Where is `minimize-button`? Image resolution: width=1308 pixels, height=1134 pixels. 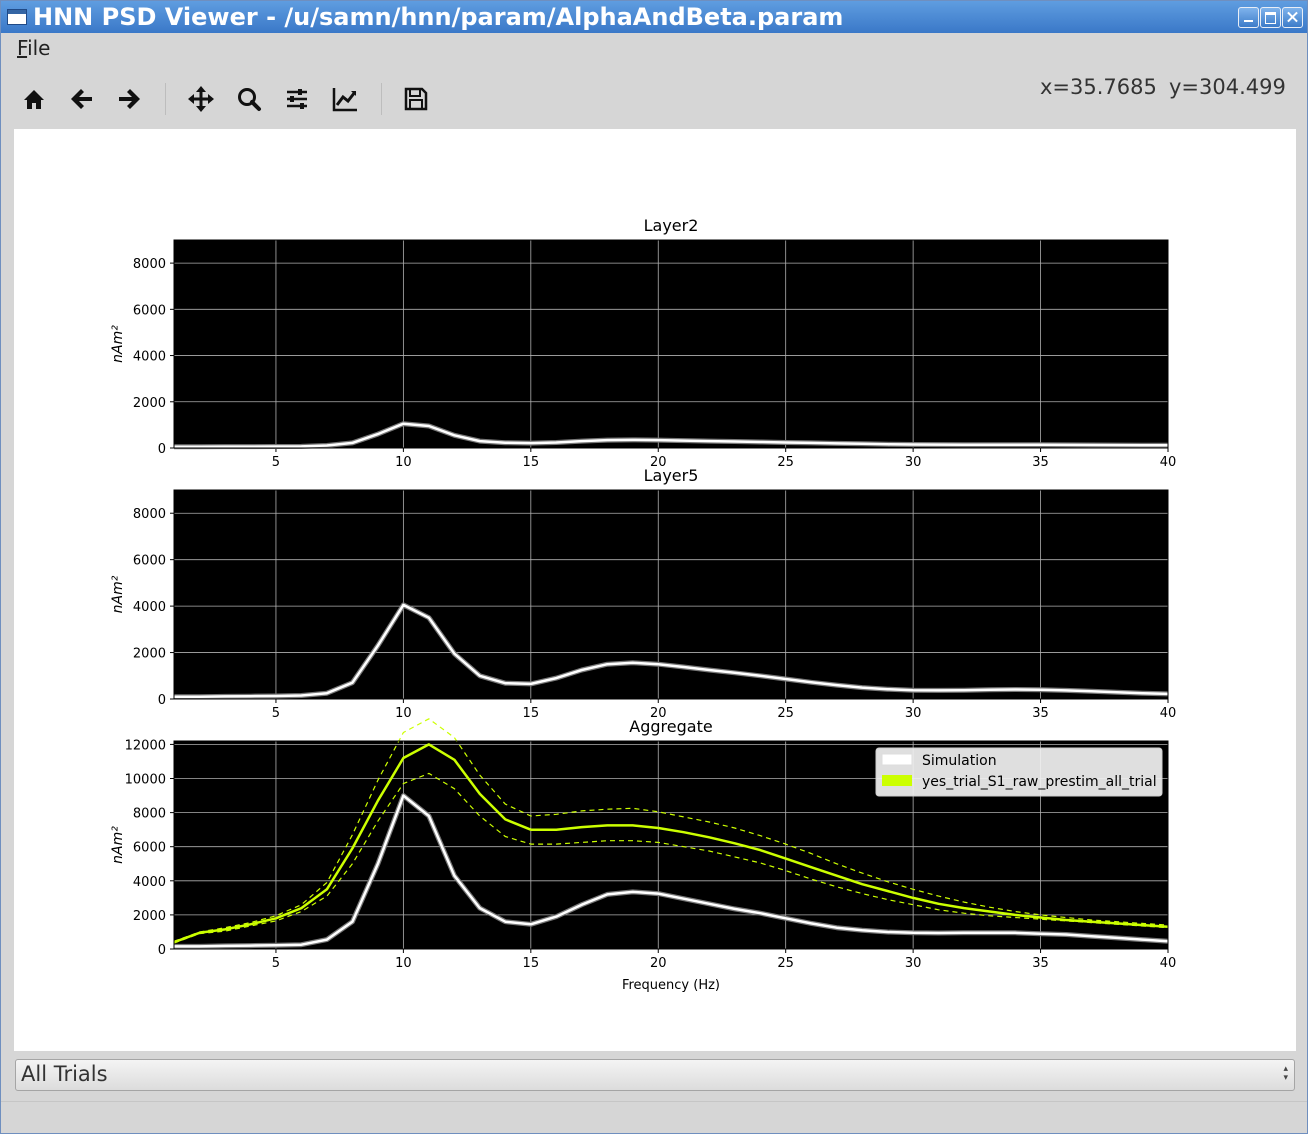 minimize-button is located at coordinates (1248, 17).